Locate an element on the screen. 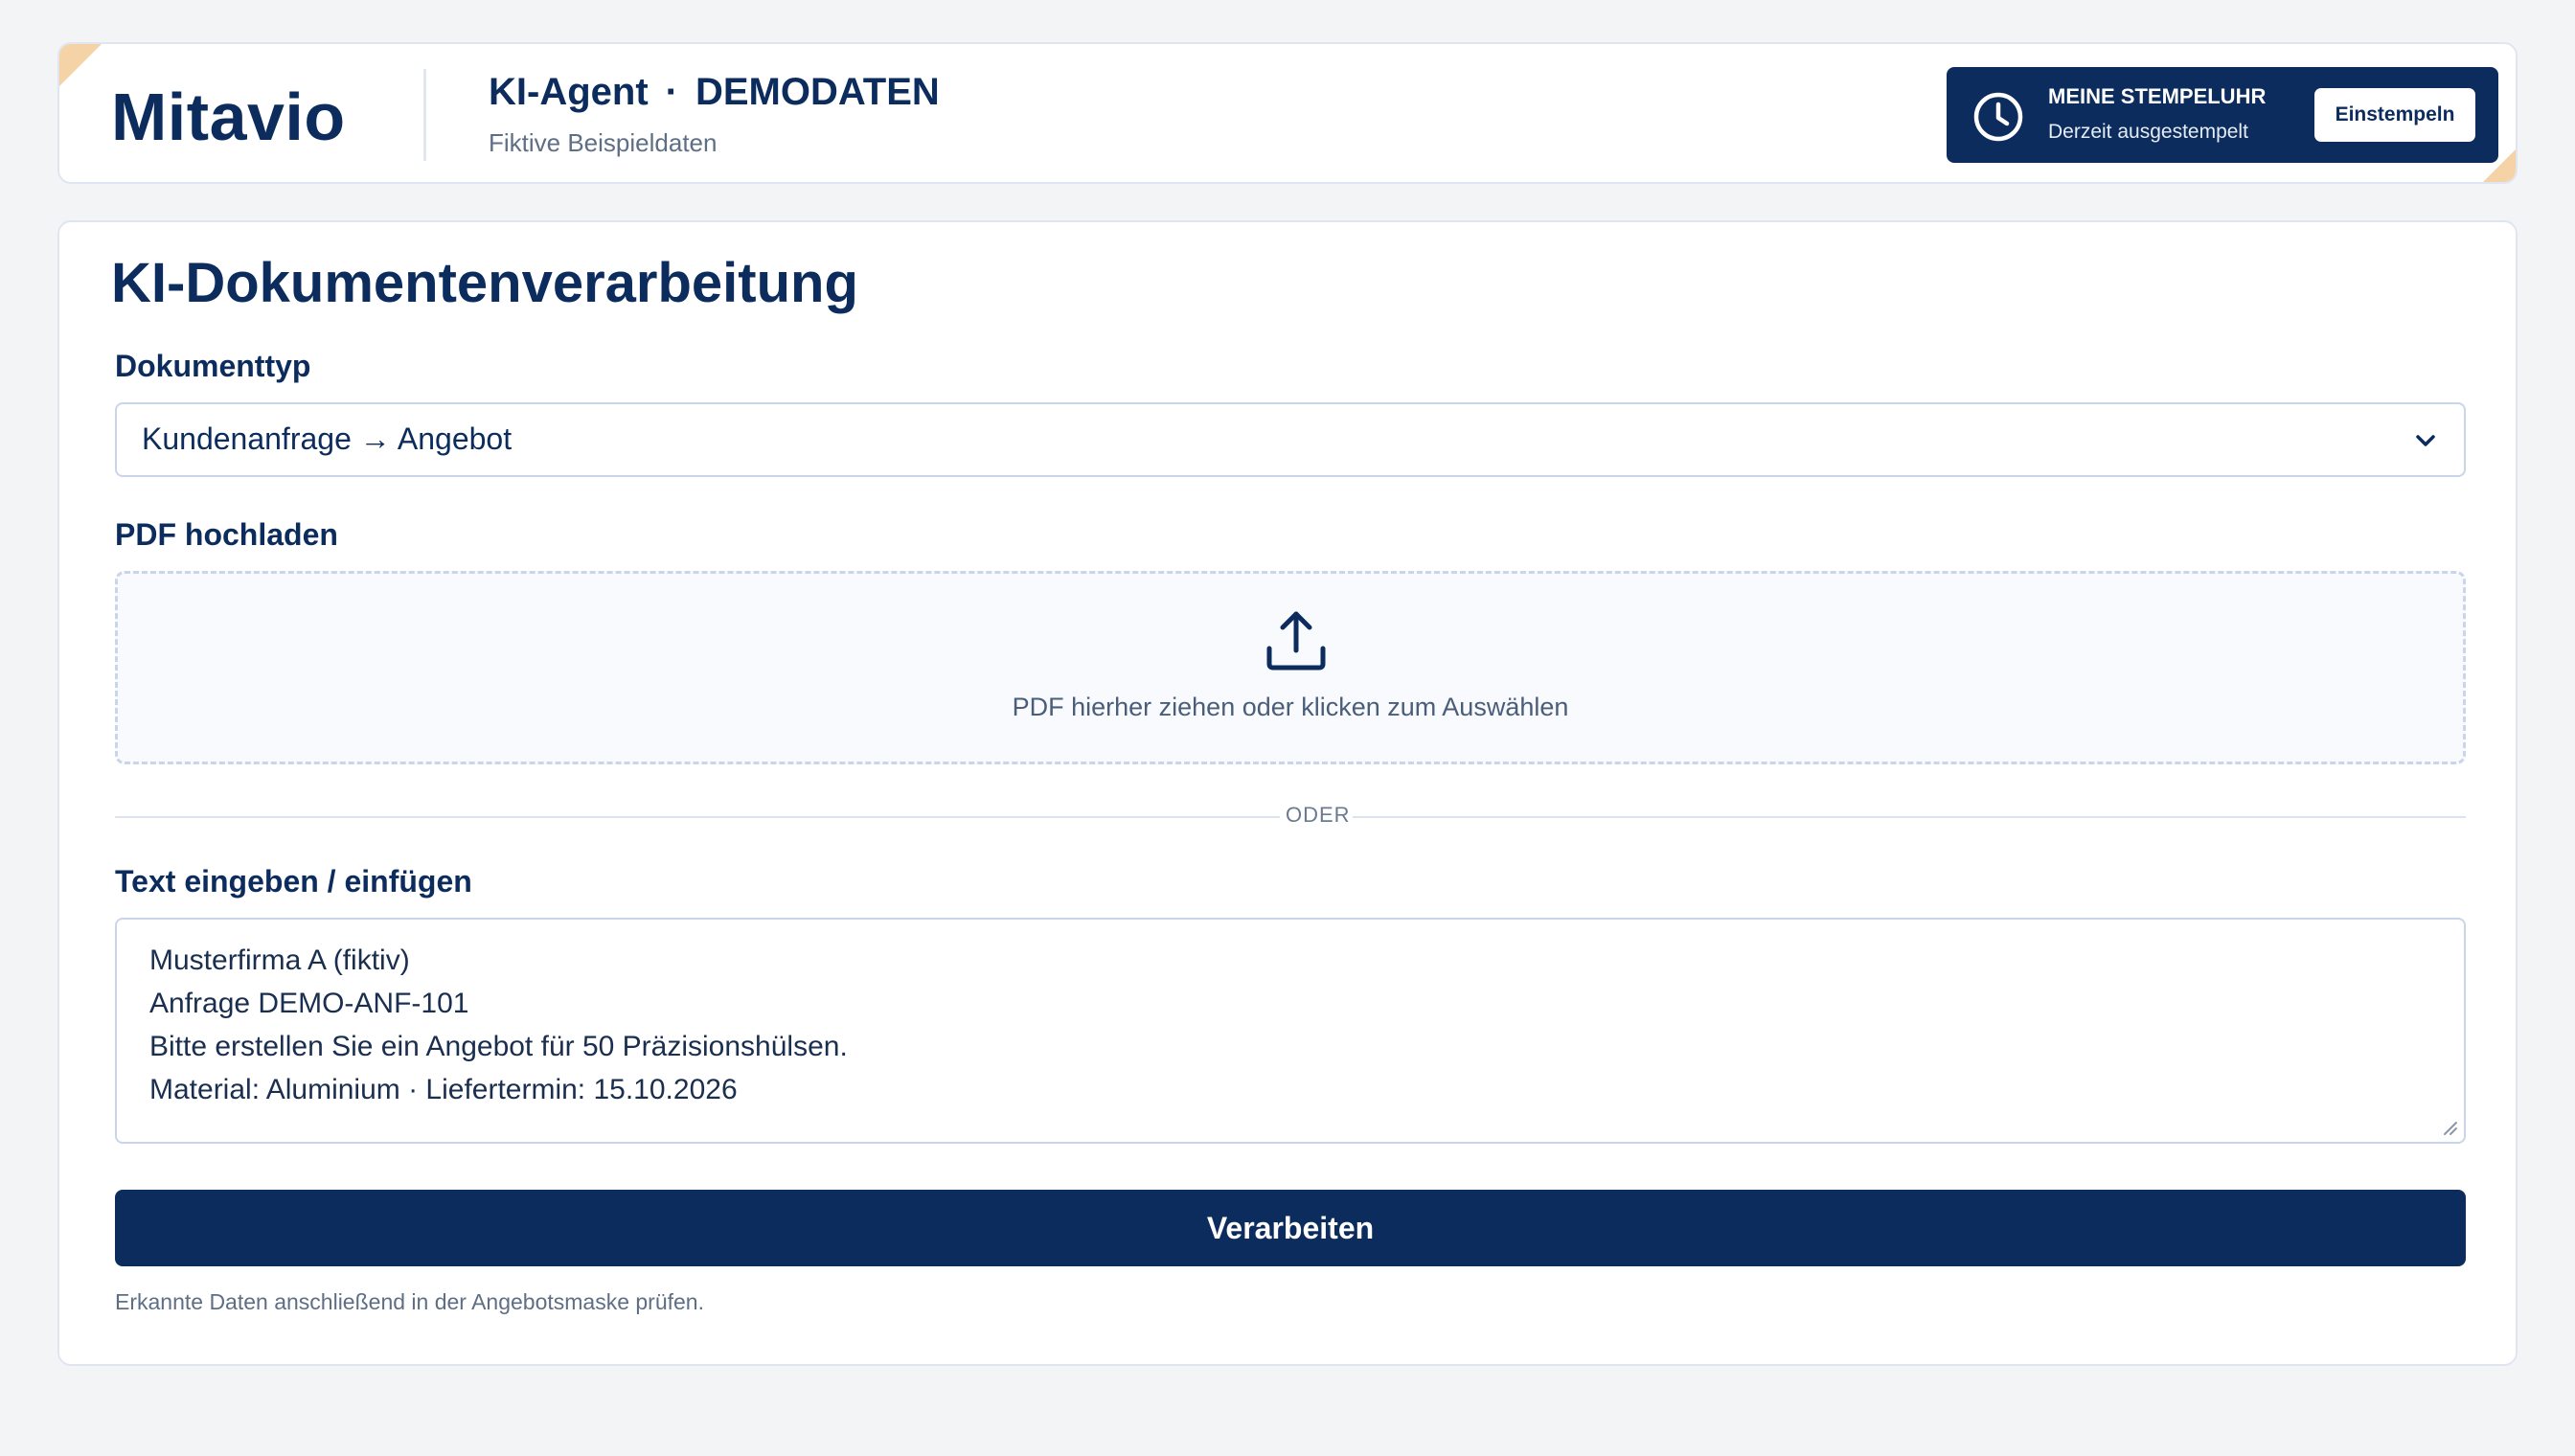 Image resolution: width=2575 pixels, height=1456 pixels. clock-icon is located at coordinates (1998, 117).